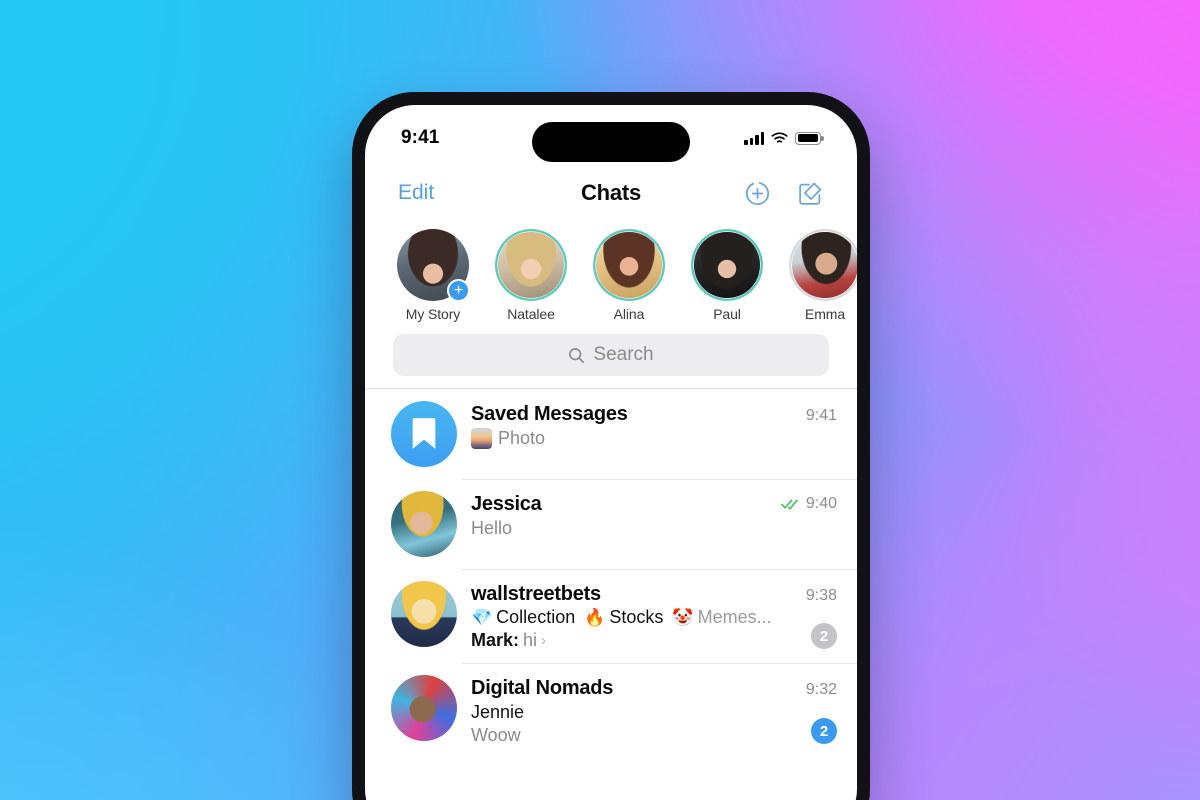  I want to click on story-label: Alina, so click(629, 314).